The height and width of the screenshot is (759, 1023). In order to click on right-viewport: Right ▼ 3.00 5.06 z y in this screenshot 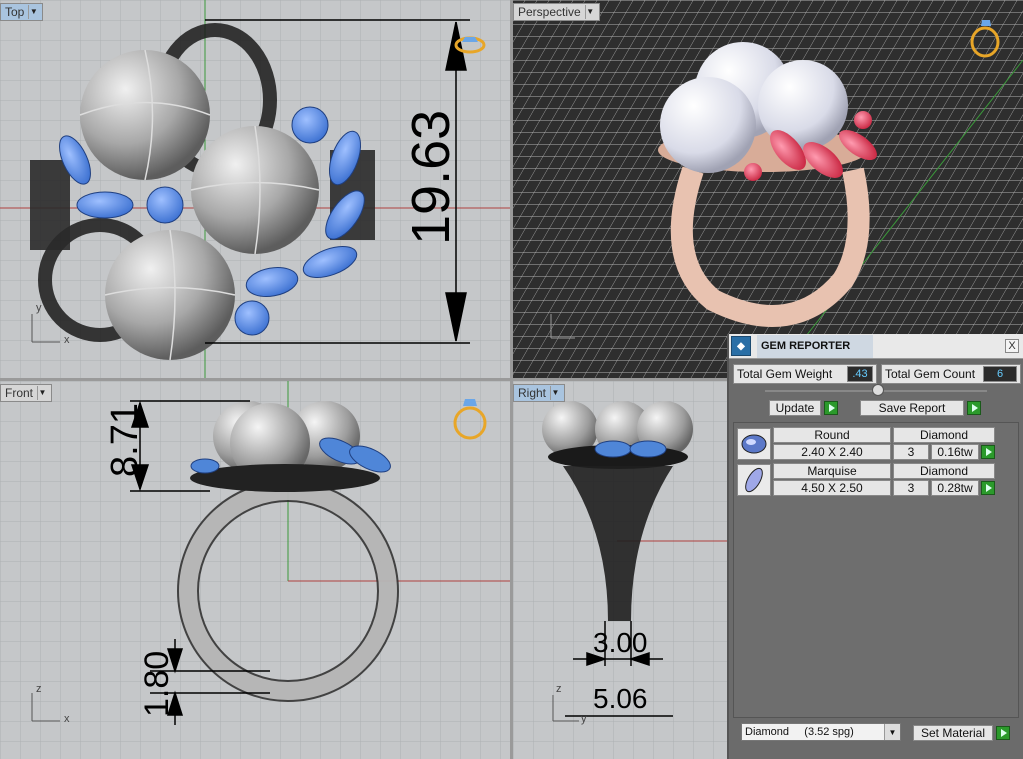, I will do `click(620, 570)`.